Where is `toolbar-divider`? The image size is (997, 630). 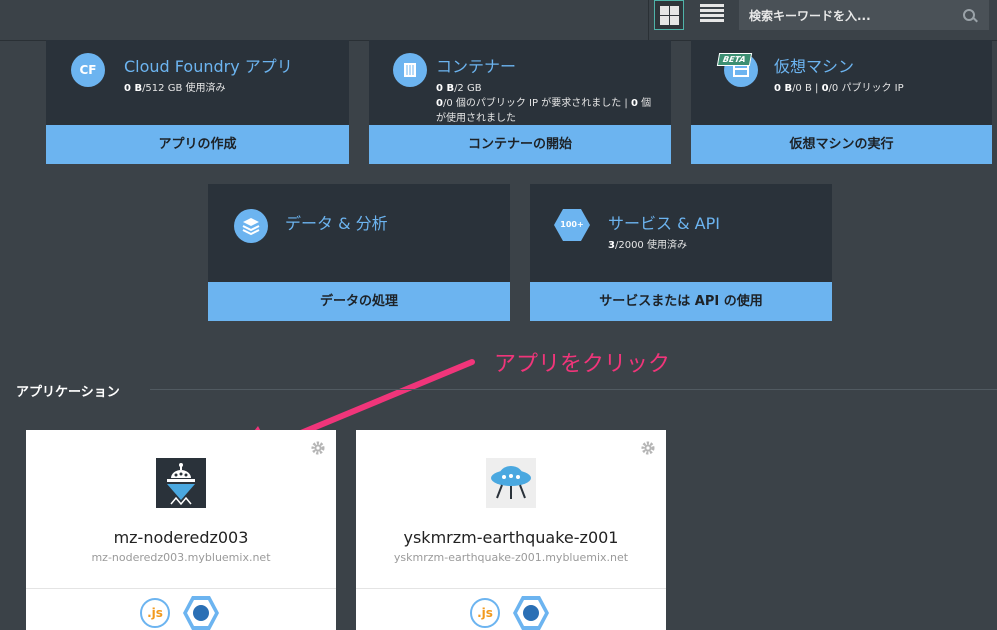
toolbar-divider is located at coordinates (648, 20).